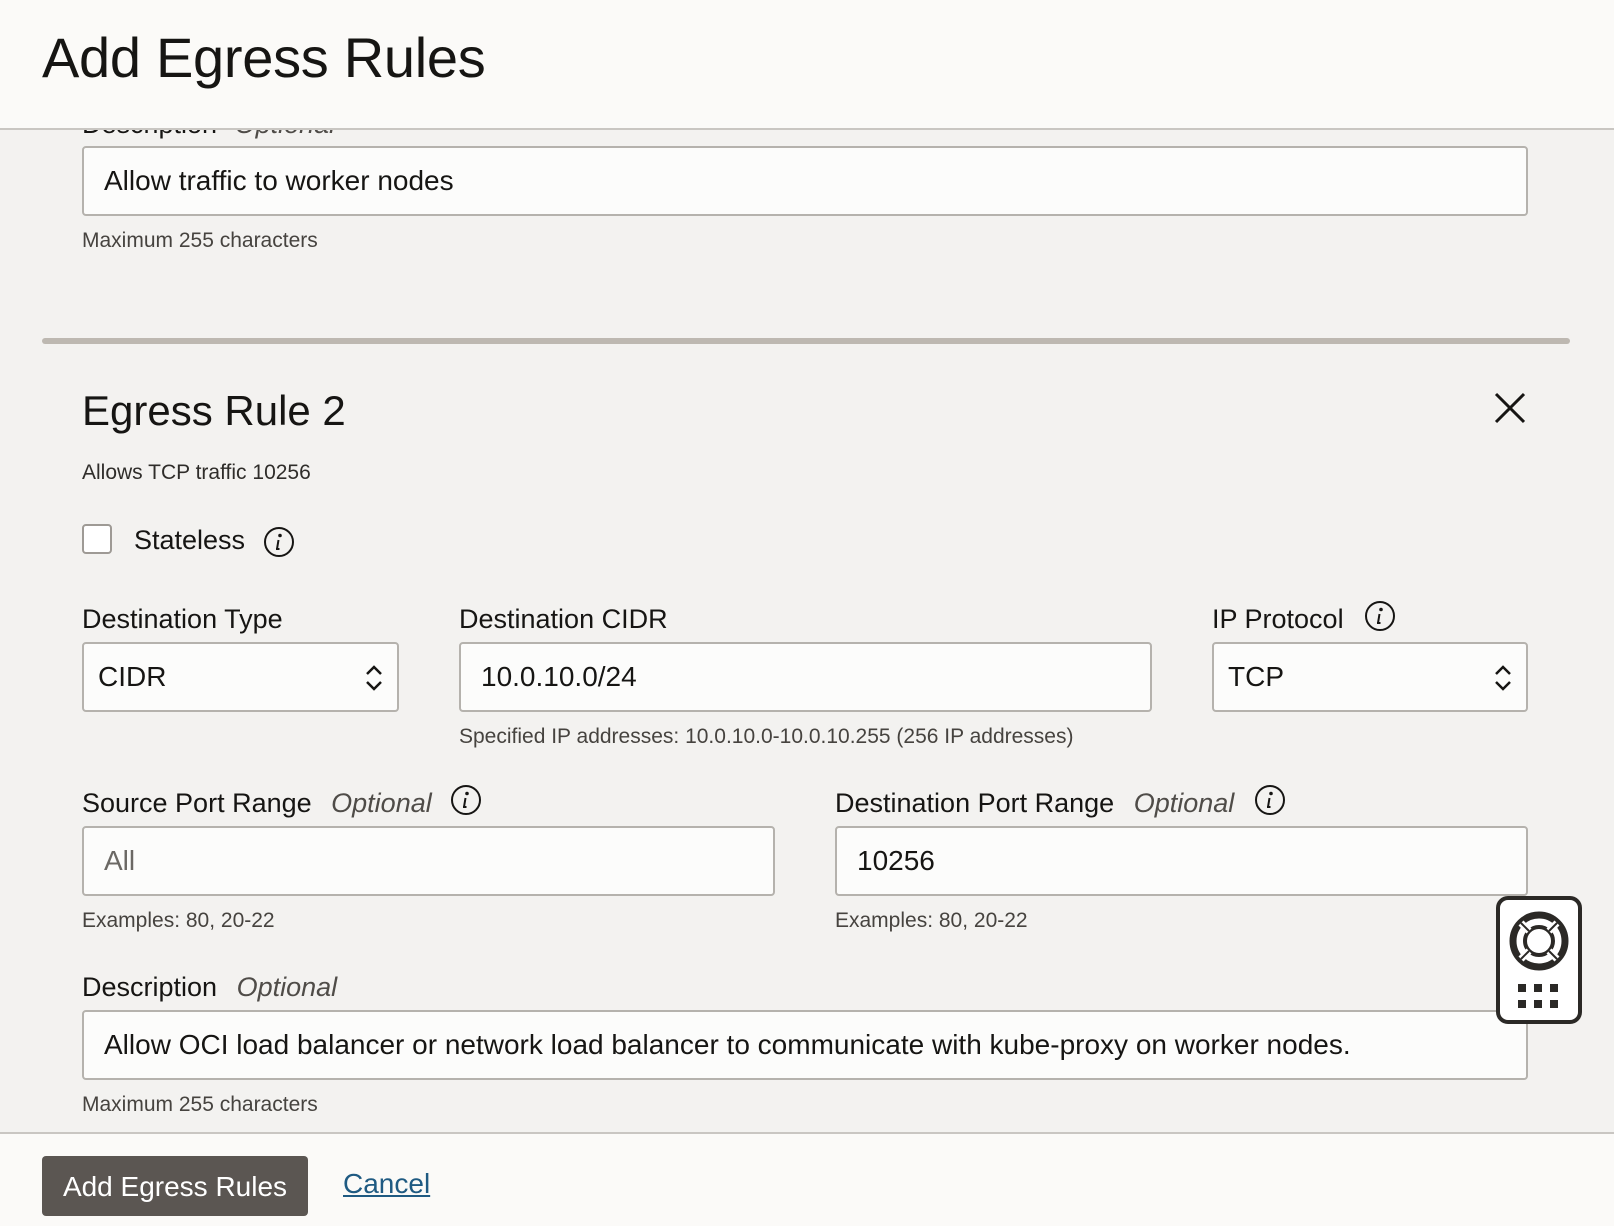  What do you see at coordinates (149, 134) in the screenshot?
I see `rule1-description-label-text: Description` at bounding box center [149, 134].